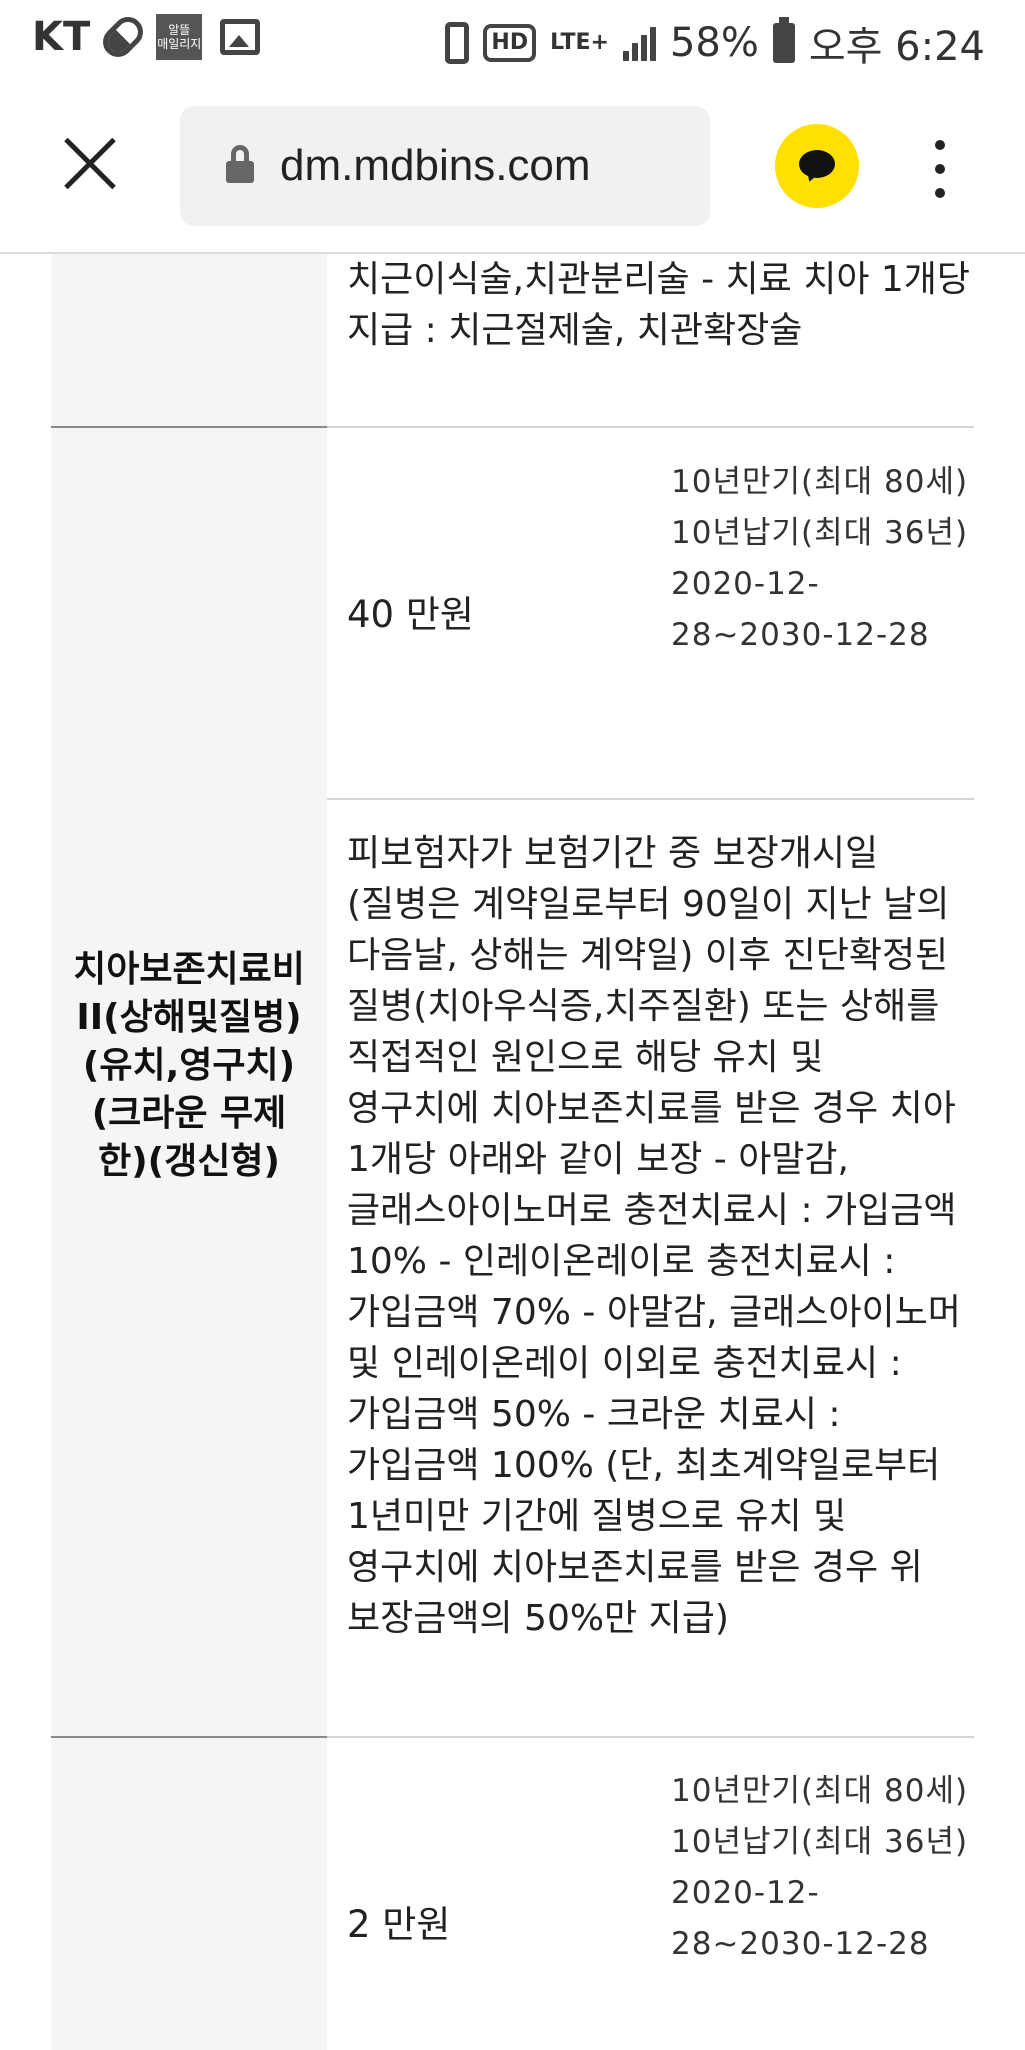 This screenshot has width=1025, height=2050. What do you see at coordinates (189, 1894) in the screenshot?
I see `row3-label-cell` at bounding box center [189, 1894].